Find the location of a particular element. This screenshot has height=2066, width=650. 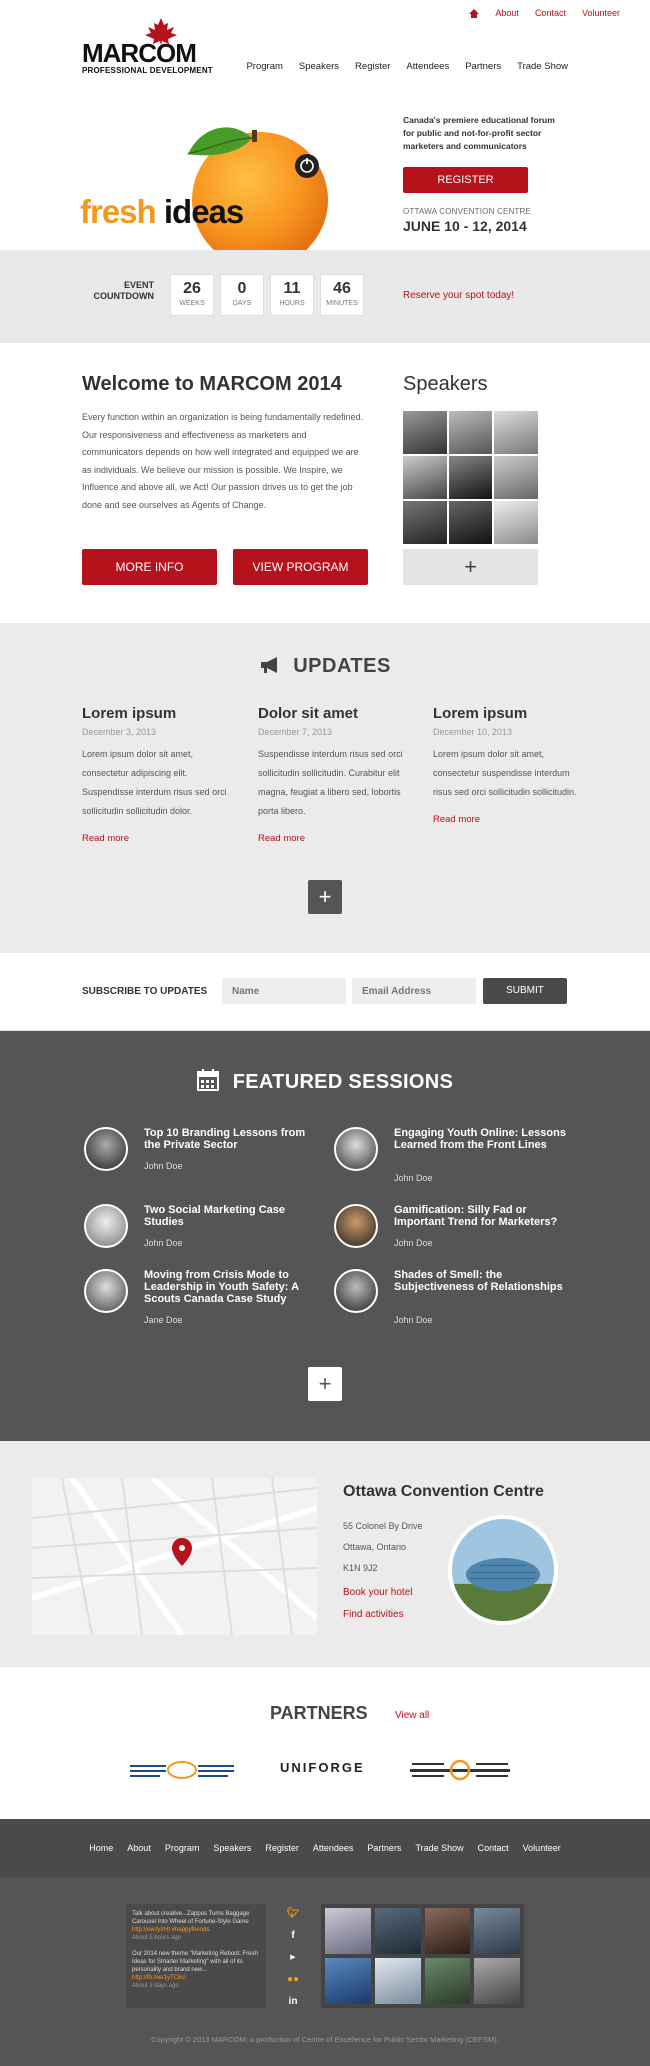

footer-link-speakers: Speakers is located at coordinates (232, 1848).